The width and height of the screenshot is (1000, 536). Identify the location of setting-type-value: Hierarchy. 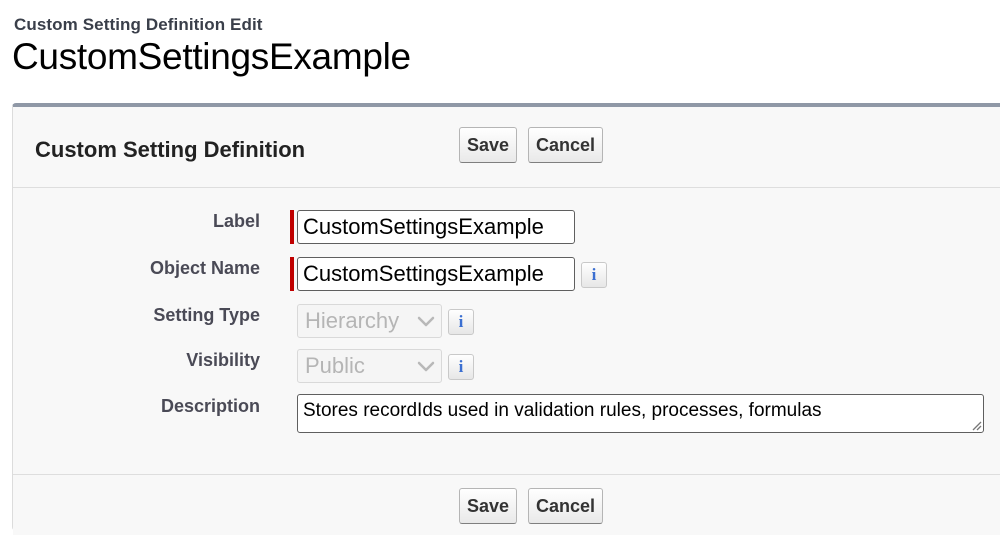
(352, 320).